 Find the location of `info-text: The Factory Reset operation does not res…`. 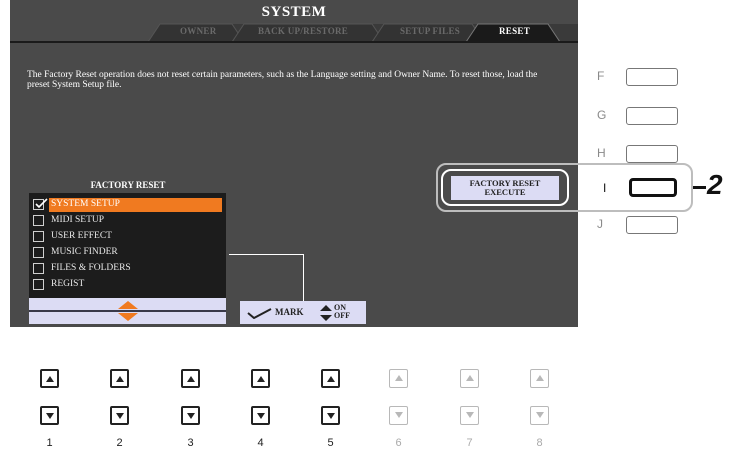

info-text: The Factory Reset operation does not res… is located at coordinates (282, 80).